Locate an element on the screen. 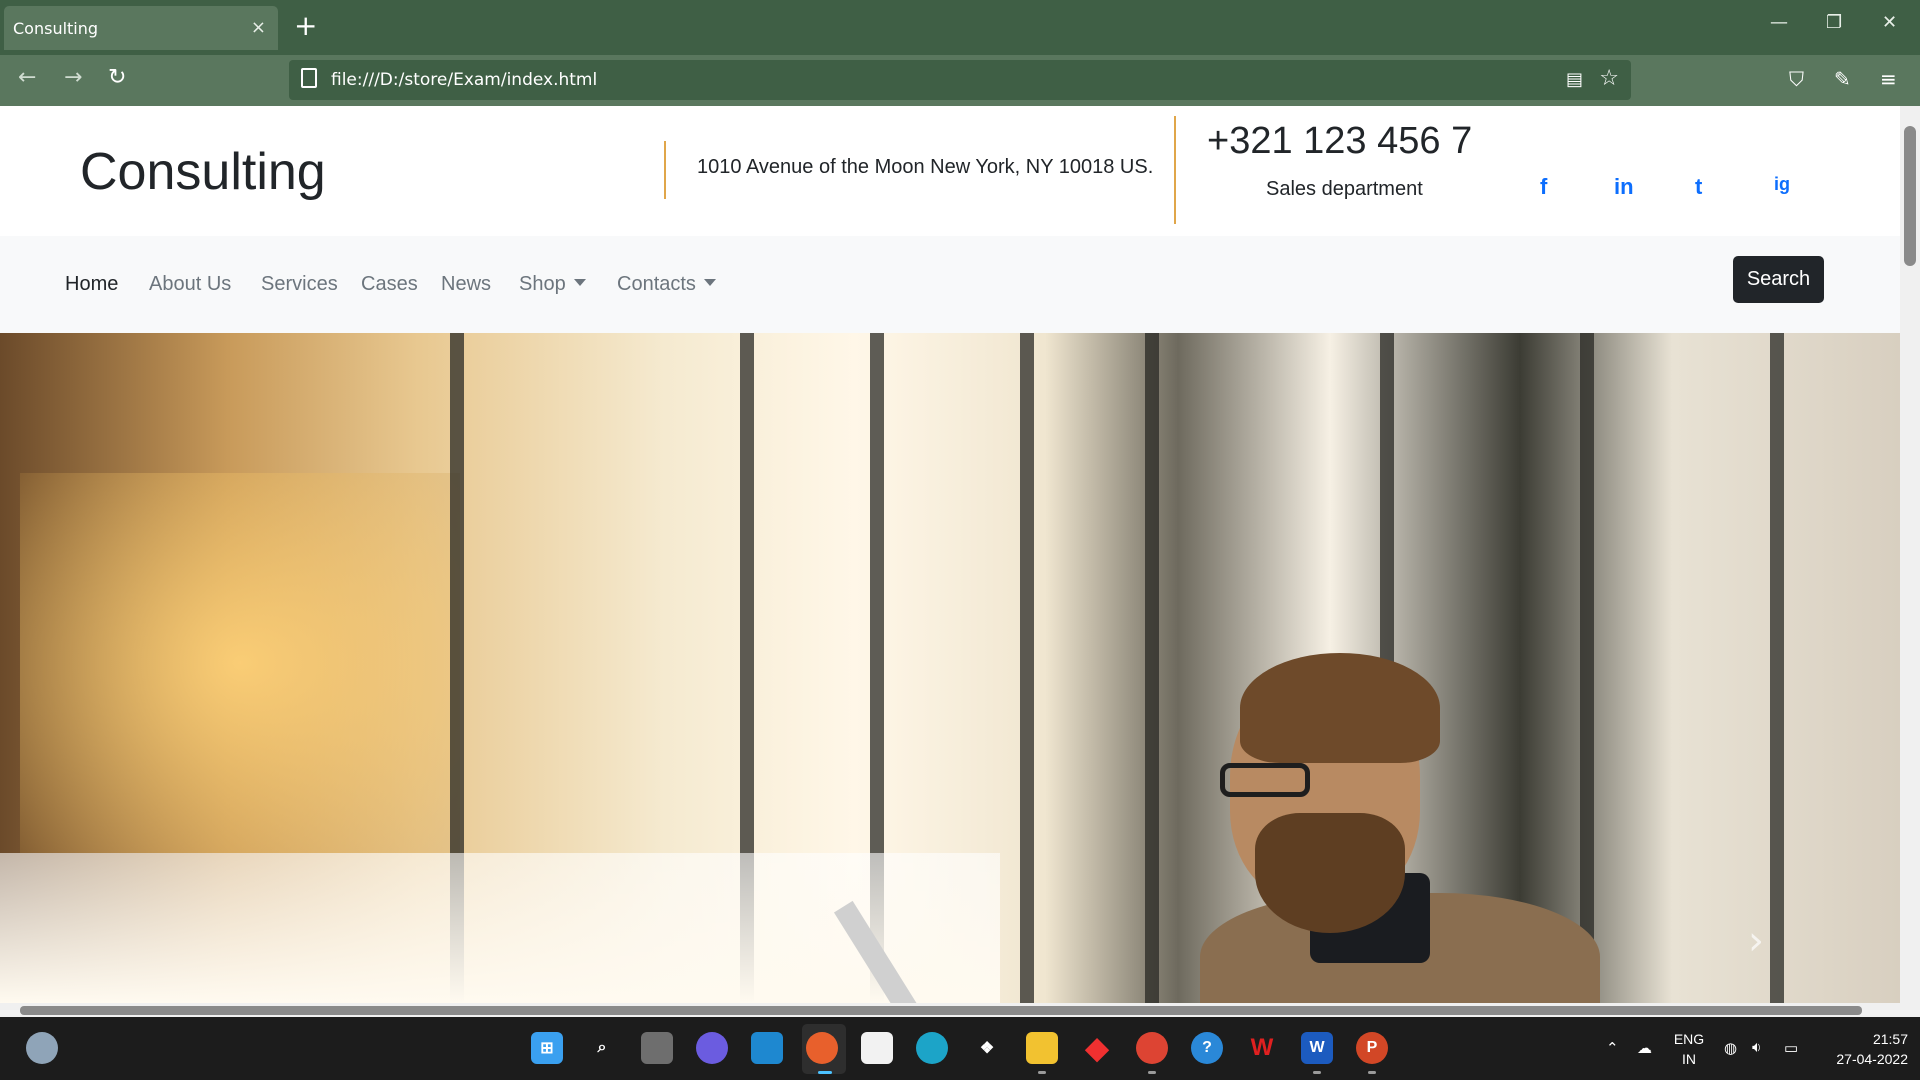 This screenshot has height=1080, width=1920. reload-icon: ↻ is located at coordinates (117, 77).